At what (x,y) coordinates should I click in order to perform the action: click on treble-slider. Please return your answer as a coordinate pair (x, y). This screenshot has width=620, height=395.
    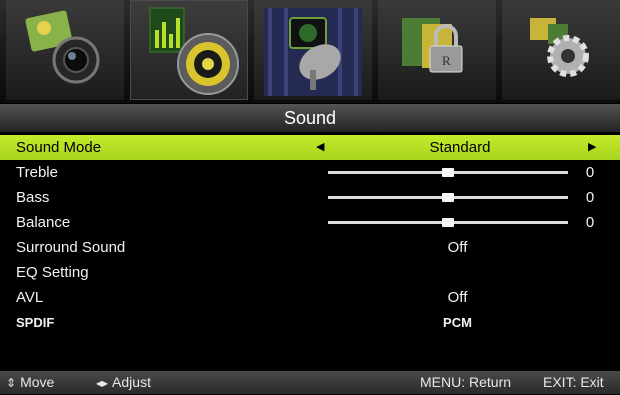
    Looking at the image, I should click on (448, 172).